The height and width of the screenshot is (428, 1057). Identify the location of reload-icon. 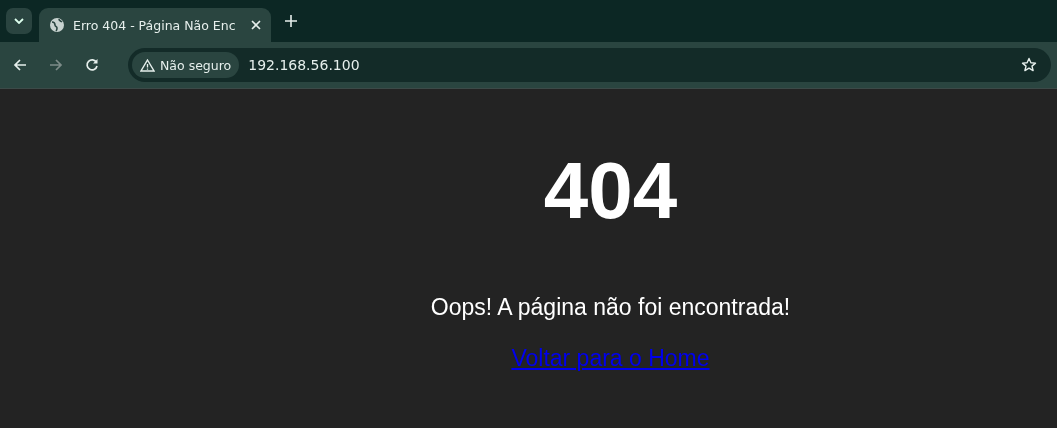
(92, 65).